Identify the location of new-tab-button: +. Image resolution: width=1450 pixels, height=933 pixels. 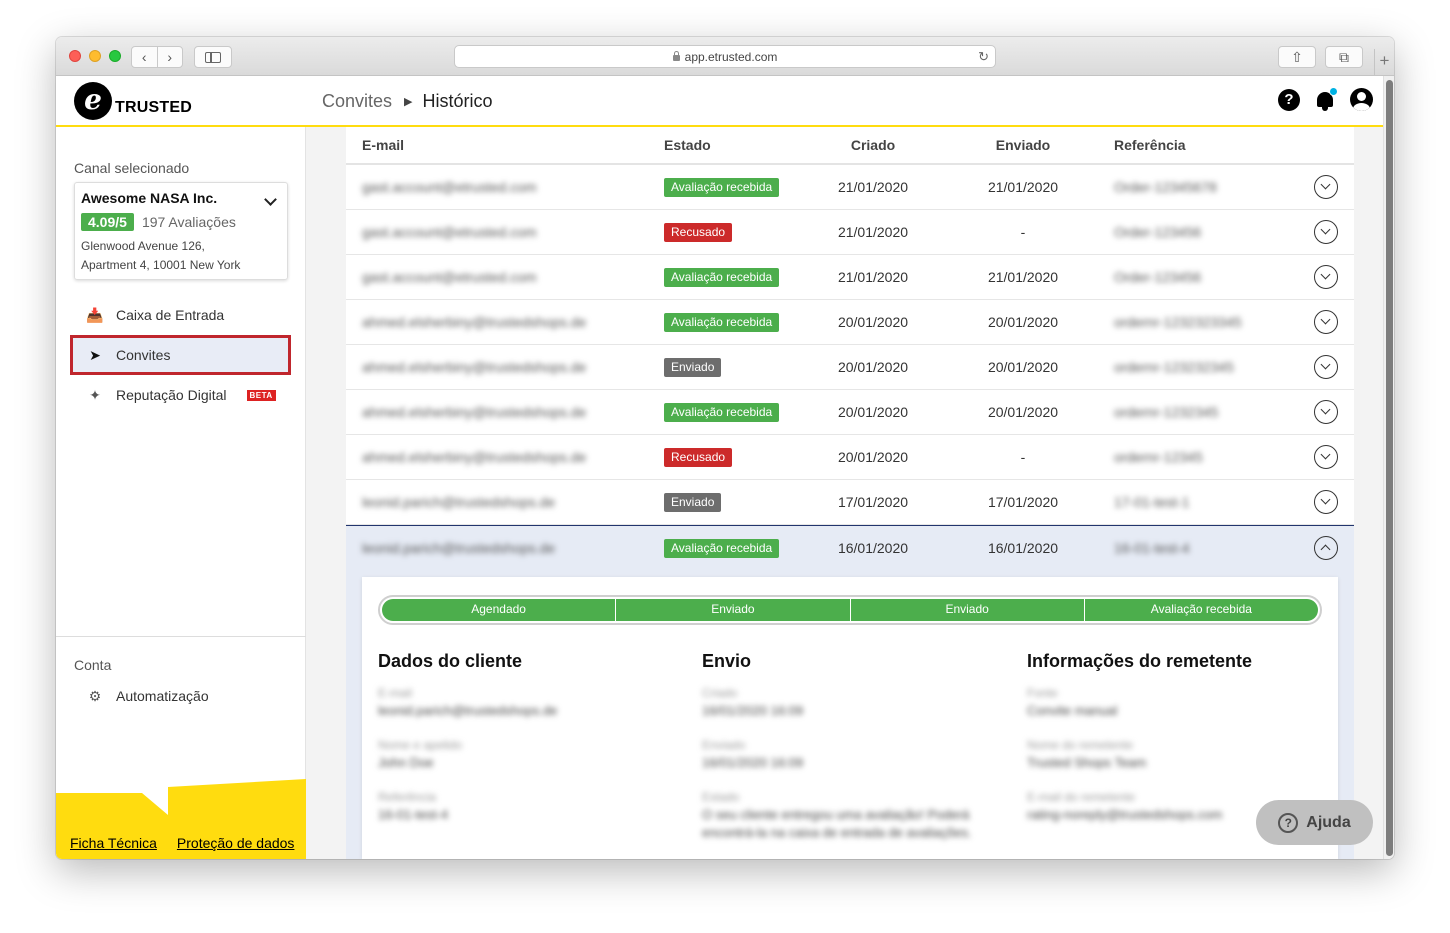
(1384, 62).